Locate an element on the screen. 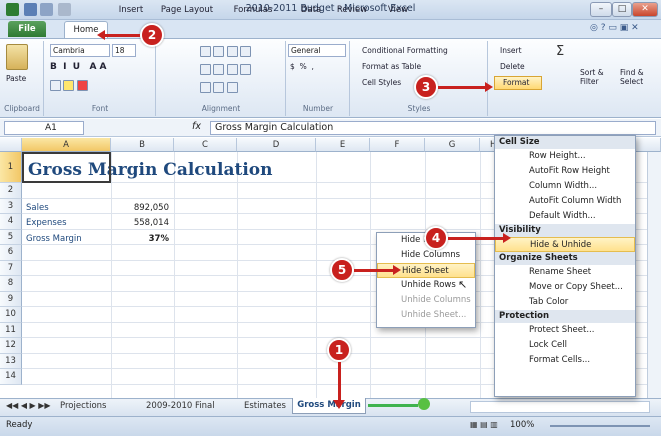  redo-icon is located at coordinates (64, 9).